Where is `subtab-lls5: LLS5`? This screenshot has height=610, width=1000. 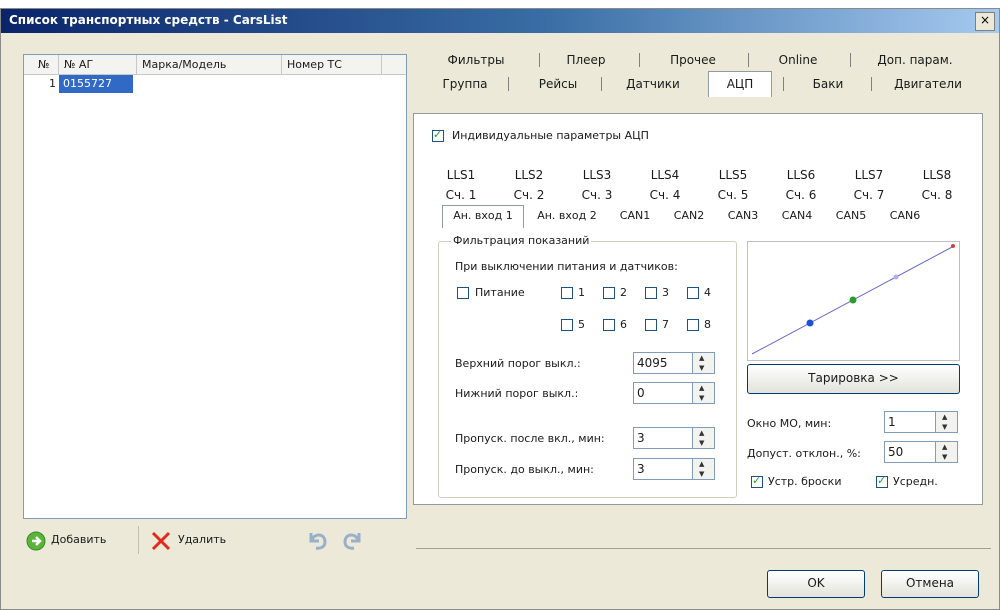 subtab-lls5: LLS5 is located at coordinates (733, 175).